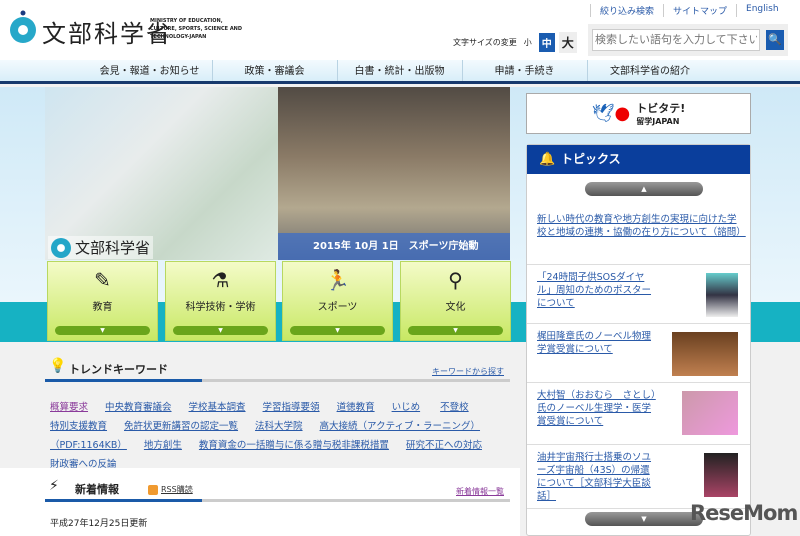 This screenshot has height=536, width=800. Describe the element at coordinates (181, 426) in the screenshot. I see `keyword-link: 免許状更新講習の認定一覧` at that location.